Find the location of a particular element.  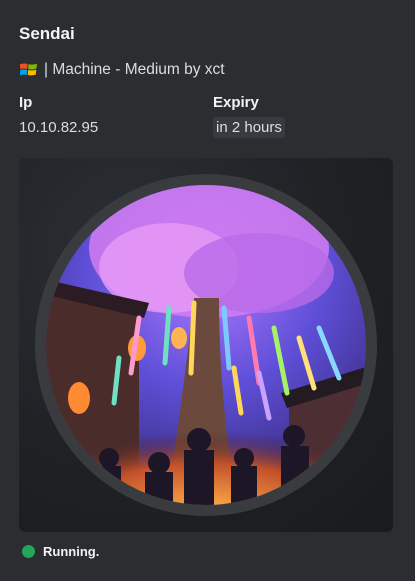

expiry-timestamp: in 2 hours is located at coordinates (249, 127).